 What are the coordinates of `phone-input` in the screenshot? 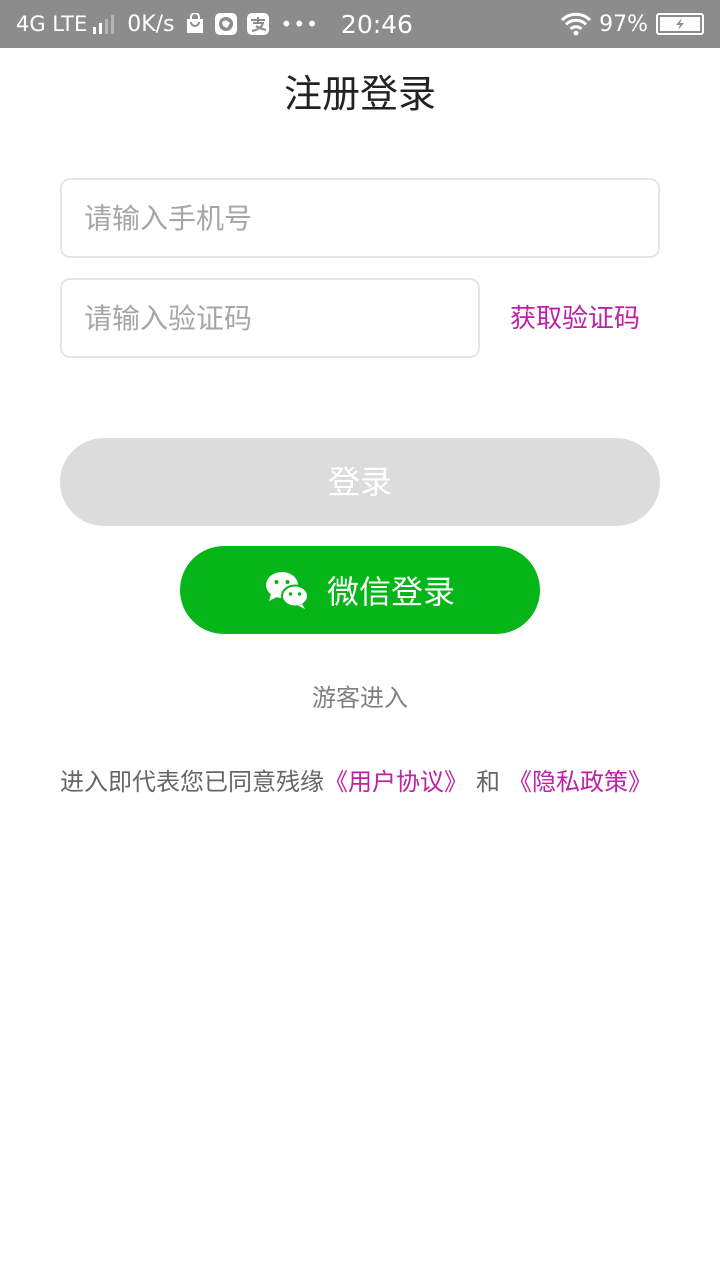 It's located at (360, 218).